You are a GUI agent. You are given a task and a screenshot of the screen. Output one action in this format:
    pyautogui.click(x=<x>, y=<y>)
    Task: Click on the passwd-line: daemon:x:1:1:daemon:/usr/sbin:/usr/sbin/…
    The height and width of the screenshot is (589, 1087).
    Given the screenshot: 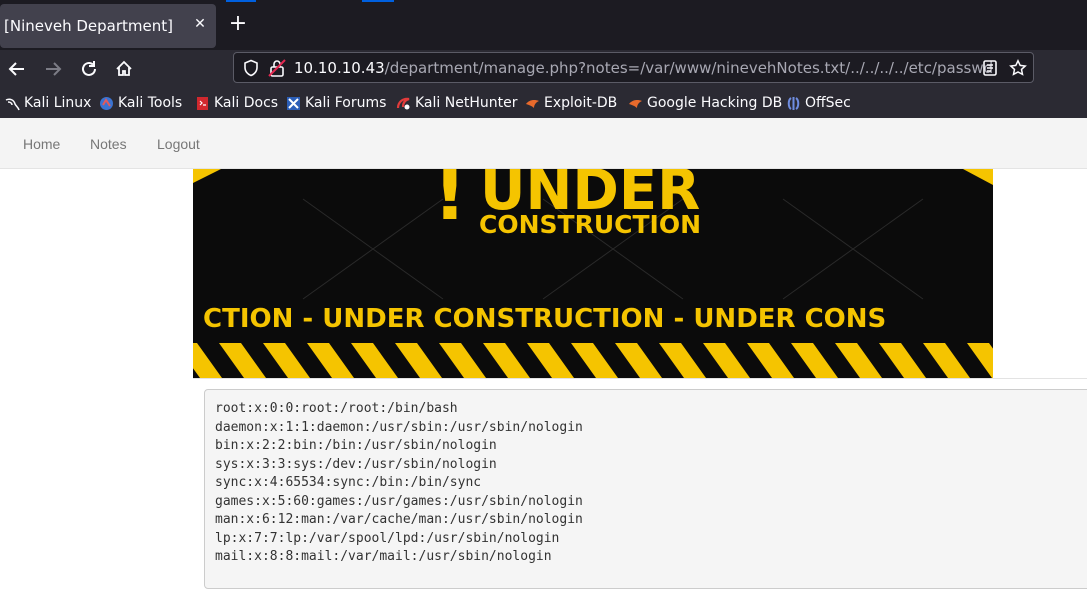 What is the action you would take?
    pyautogui.click(x=399, y=427)
    